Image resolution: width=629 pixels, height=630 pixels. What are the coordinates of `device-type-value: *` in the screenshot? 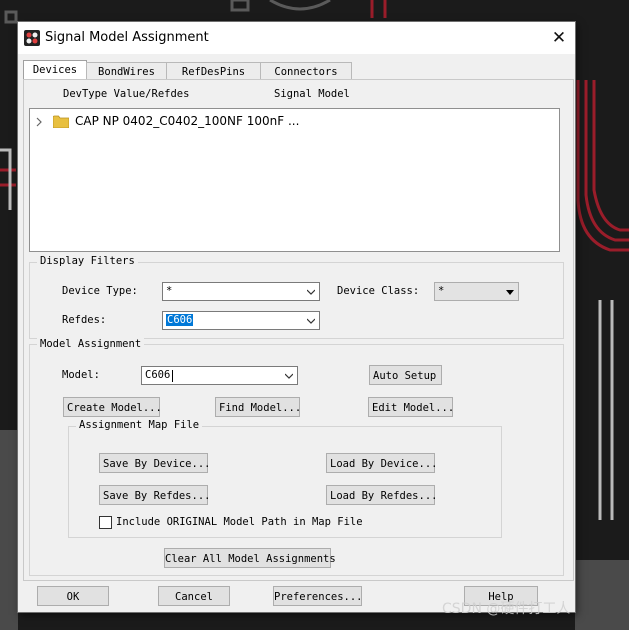 It's located at (169, 291).